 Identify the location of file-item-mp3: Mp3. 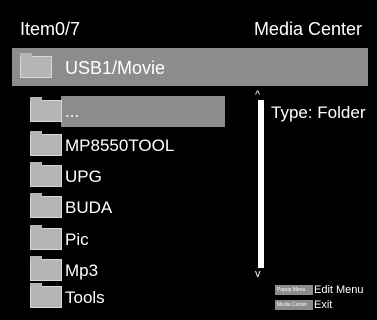
(145, 270).